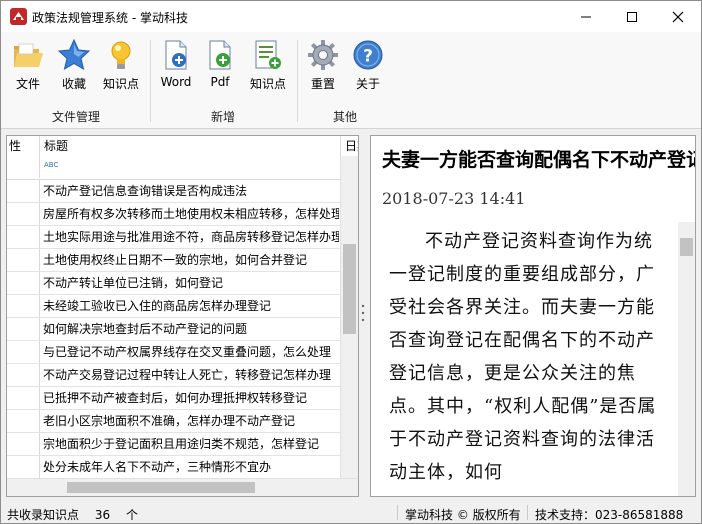  What do you see at coordinates (120, 84) in the screenshot?
I see `knowledge-button-label: 知识点` at bounding box center [120, 84].